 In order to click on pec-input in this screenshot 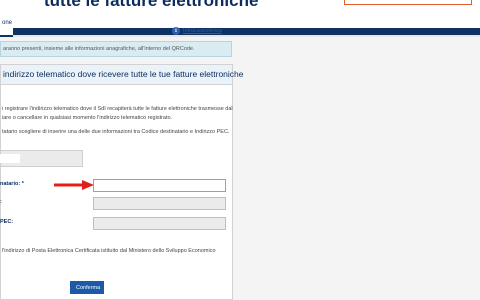, I will do `click(159, 203)`.